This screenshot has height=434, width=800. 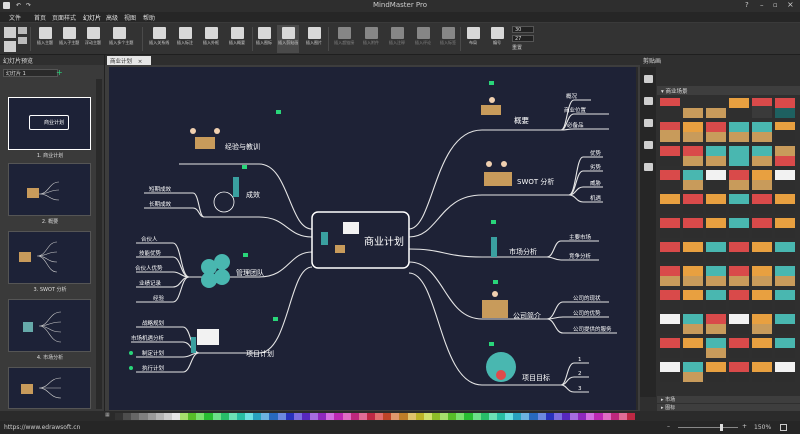 I want to click on checkbox-icon, so click(x=131, y=353).